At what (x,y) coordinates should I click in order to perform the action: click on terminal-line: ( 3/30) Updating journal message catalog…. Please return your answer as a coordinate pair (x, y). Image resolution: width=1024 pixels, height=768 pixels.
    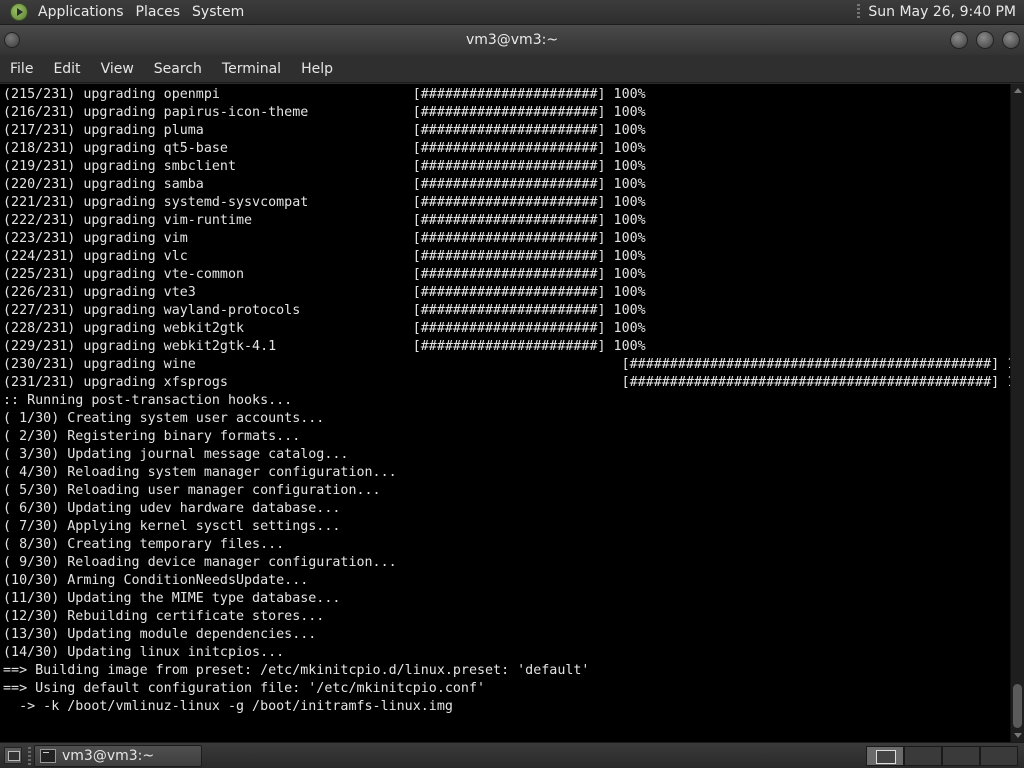
    Looking at the image, I should click on (176, 454).